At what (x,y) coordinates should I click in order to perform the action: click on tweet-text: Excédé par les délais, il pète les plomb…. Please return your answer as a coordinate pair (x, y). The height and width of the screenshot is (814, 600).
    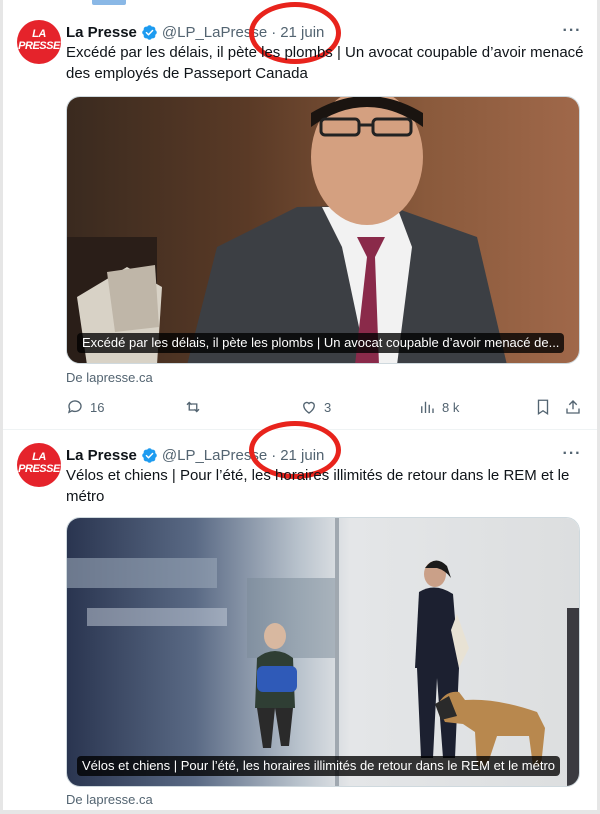
    Looking at the image, I should click on (325, 63).